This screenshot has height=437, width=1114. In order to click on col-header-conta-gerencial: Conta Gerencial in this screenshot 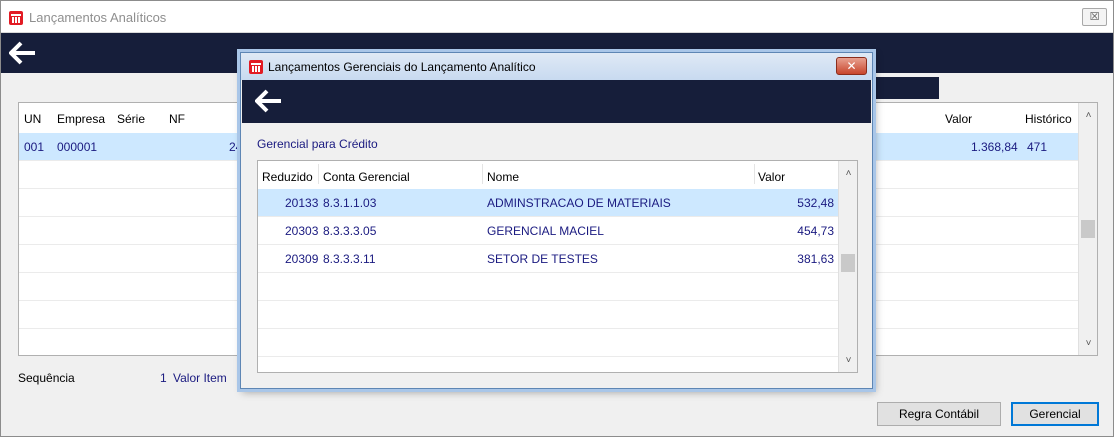, I will do `click(366, 177)`.